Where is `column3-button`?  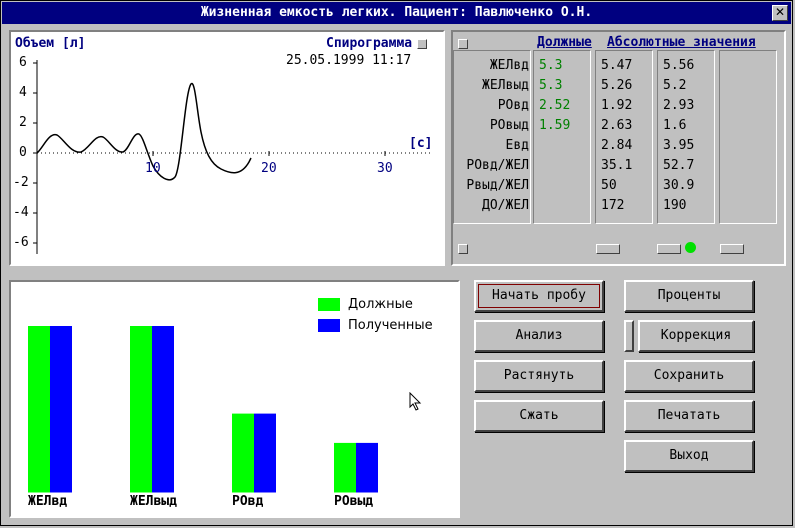 column3-button is located at coordinates (732, 249).